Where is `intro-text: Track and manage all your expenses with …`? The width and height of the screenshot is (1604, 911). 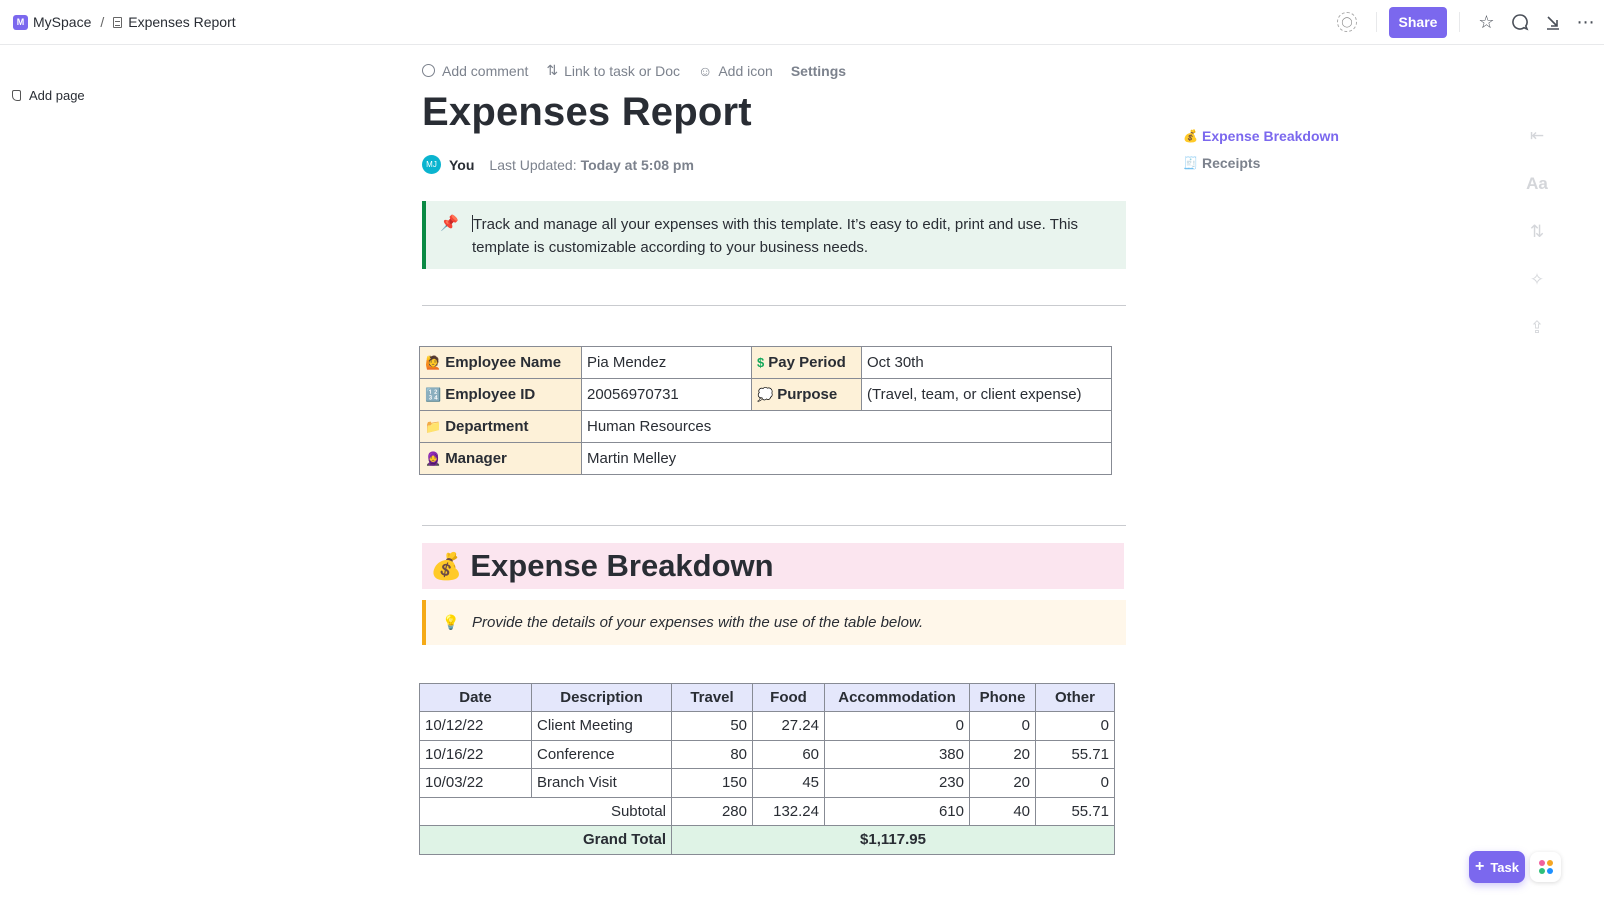
intro-text: Track and manage all your expenses with … is located at coordinates (775, 236).